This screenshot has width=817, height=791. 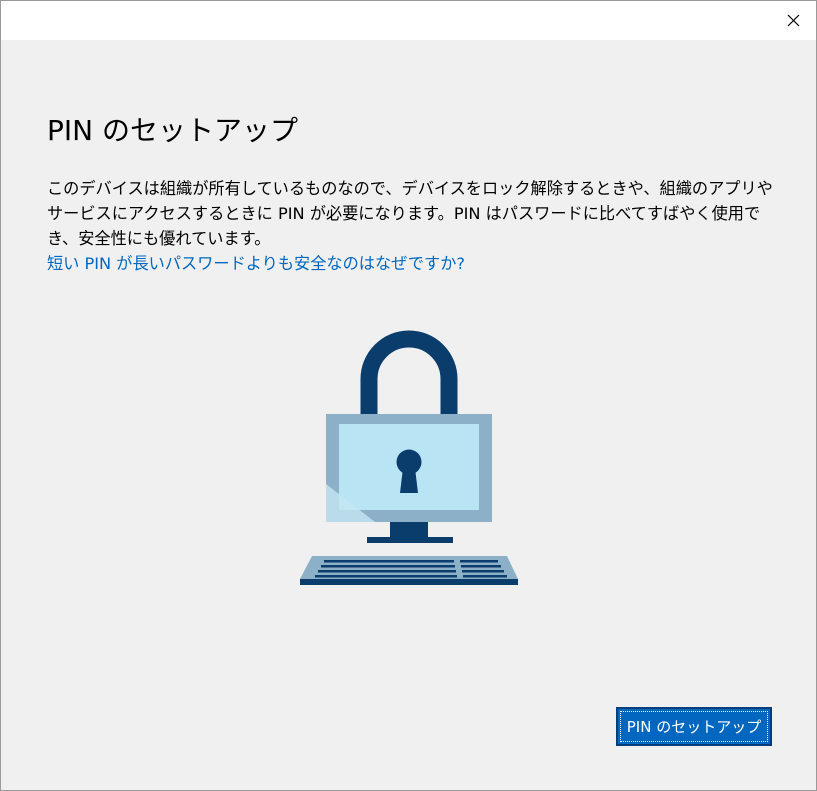 I want to click on setup-pin-button-label: PIN のセットアップ, so click(x=694, y=727).